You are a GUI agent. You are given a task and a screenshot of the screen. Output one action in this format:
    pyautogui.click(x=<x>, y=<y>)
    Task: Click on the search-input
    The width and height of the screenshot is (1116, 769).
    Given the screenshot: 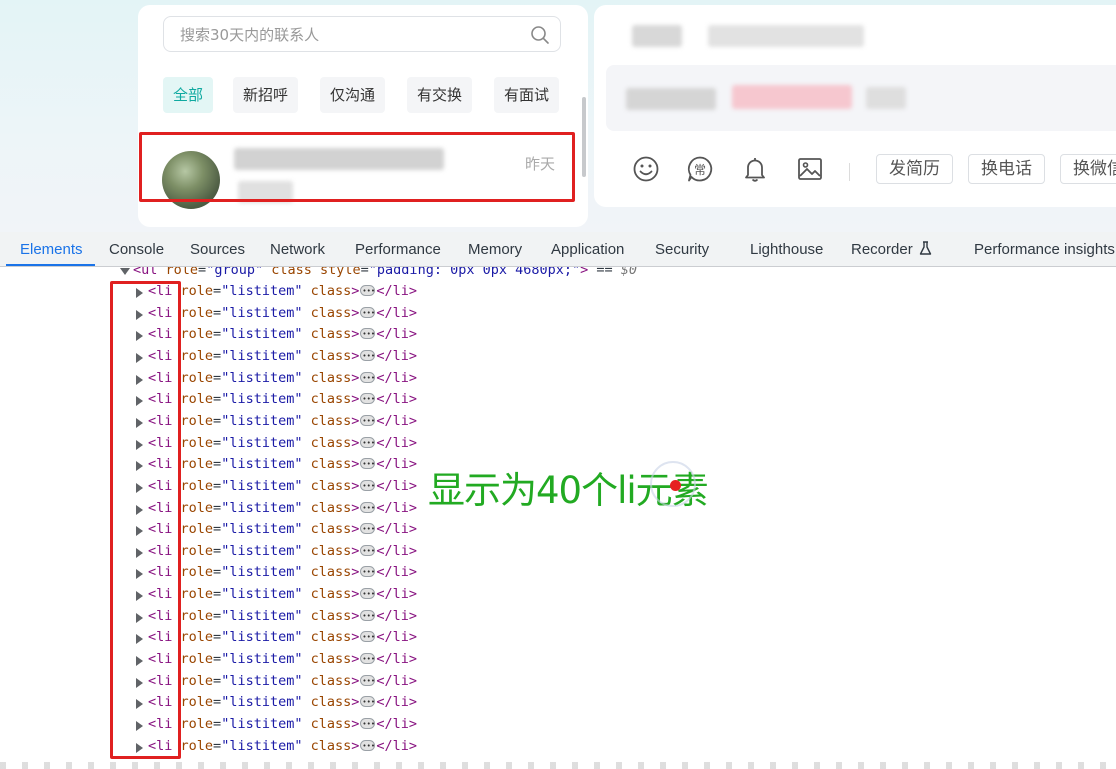 What is the action you would take?
    pyautogui.click(x=350, y=35)
    